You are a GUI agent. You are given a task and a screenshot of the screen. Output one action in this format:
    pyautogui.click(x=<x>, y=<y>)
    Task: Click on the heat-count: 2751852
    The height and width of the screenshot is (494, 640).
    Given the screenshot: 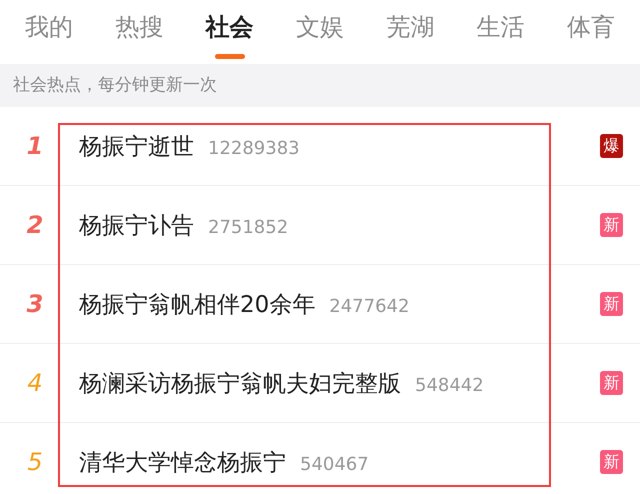 What is the action you would take?
    pyautogui.click(x=248, y=227)
    